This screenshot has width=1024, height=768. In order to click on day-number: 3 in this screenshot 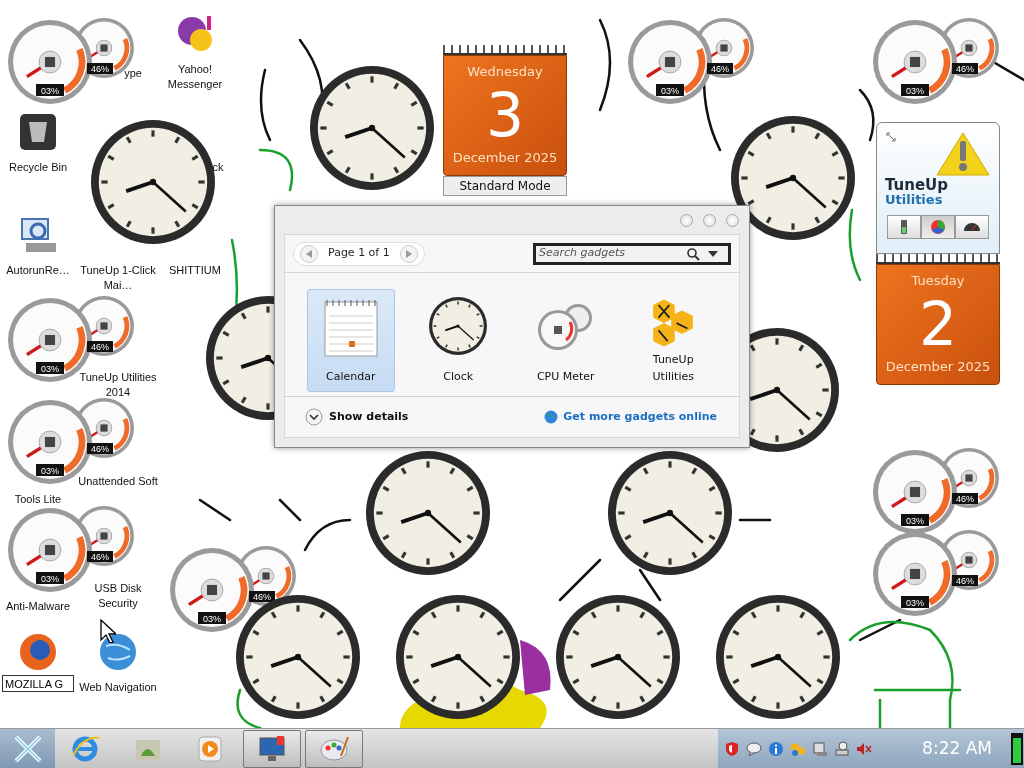, I will do `click(505, 114)`.